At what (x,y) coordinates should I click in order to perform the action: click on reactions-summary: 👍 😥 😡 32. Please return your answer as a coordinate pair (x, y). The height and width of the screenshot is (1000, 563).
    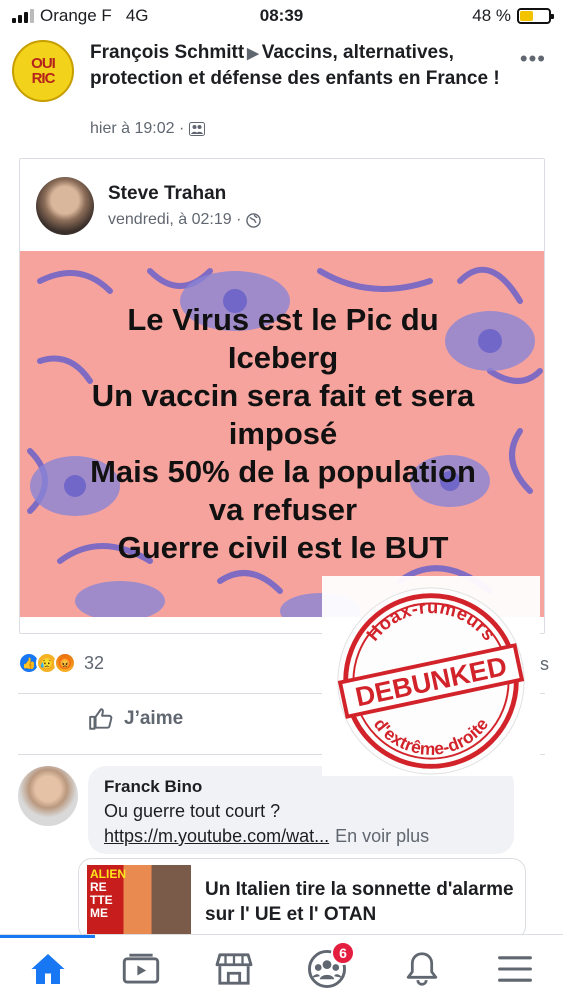
    Looking at the image, I should click on (61, 663).